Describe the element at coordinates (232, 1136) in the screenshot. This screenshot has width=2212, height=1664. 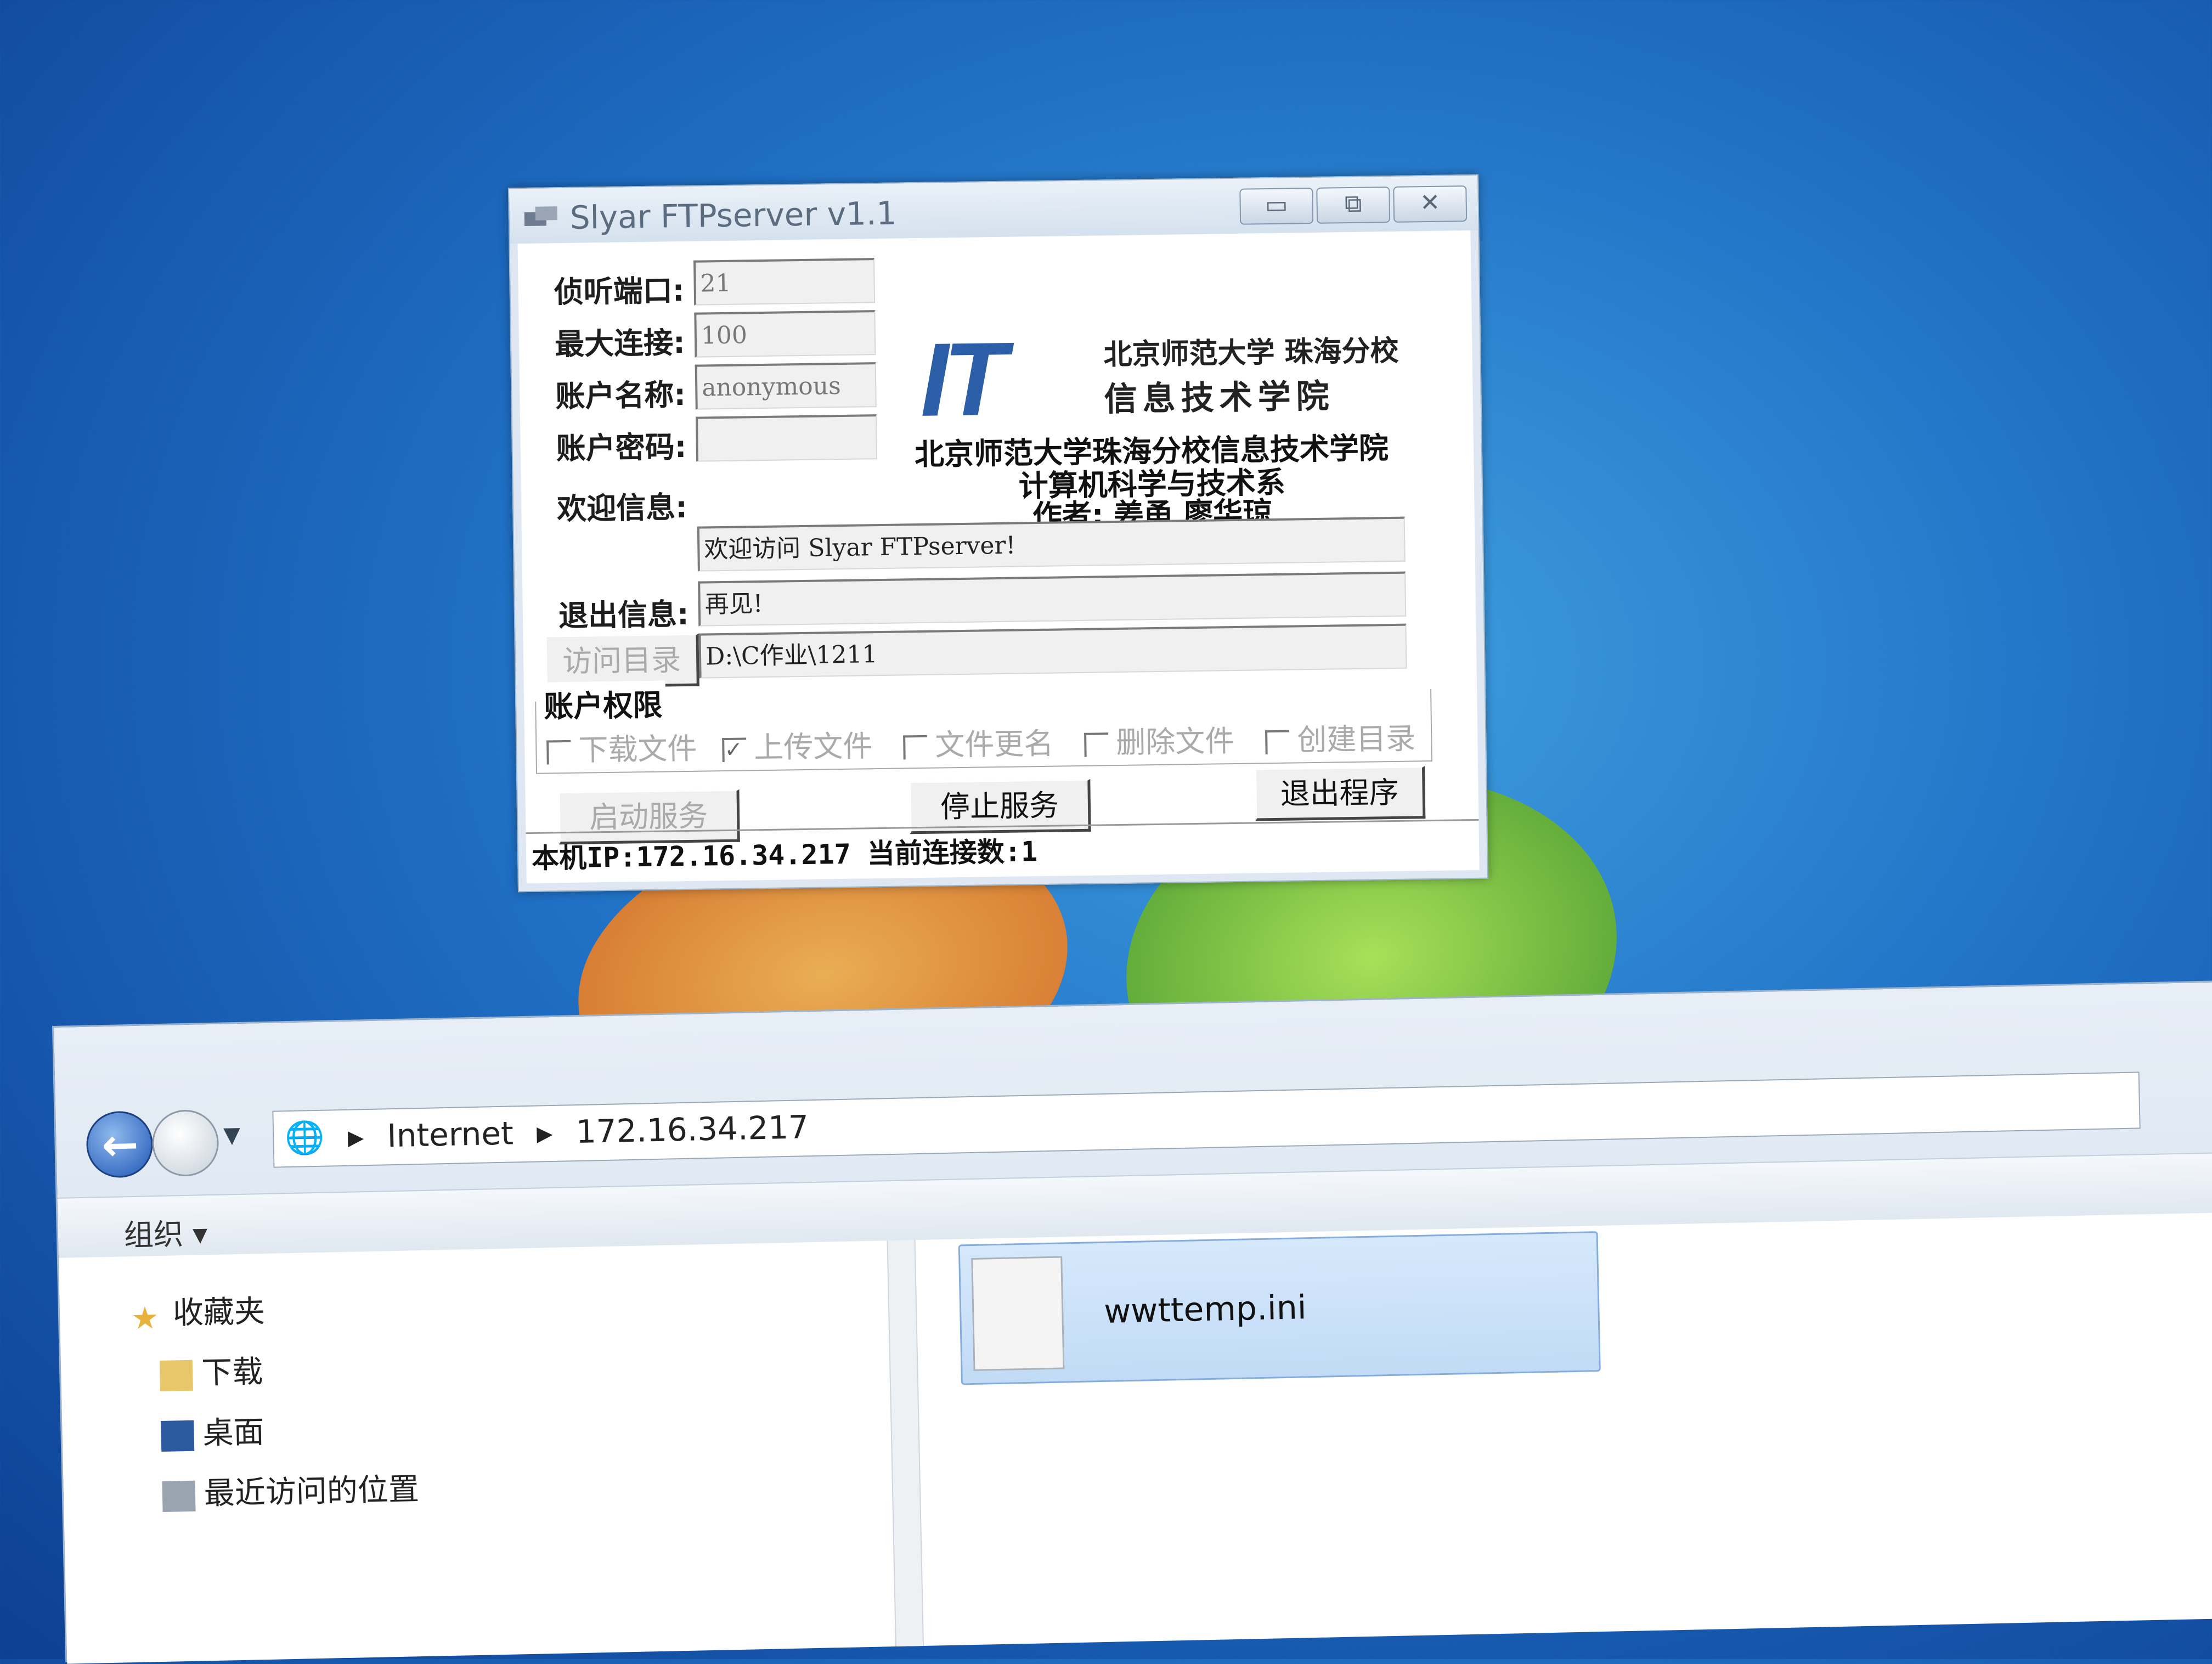
I see `recent-pages-chevron-icon: ▼` at that location.